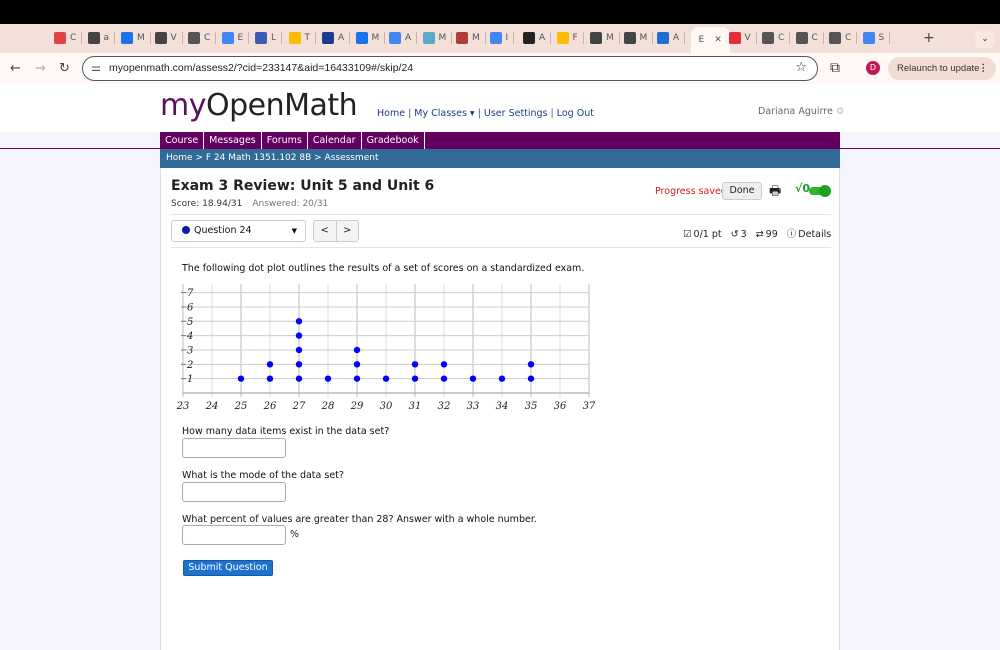 This screenshot has width=1000, height=650. I want to click on toggle-knob, so click(825, 191).